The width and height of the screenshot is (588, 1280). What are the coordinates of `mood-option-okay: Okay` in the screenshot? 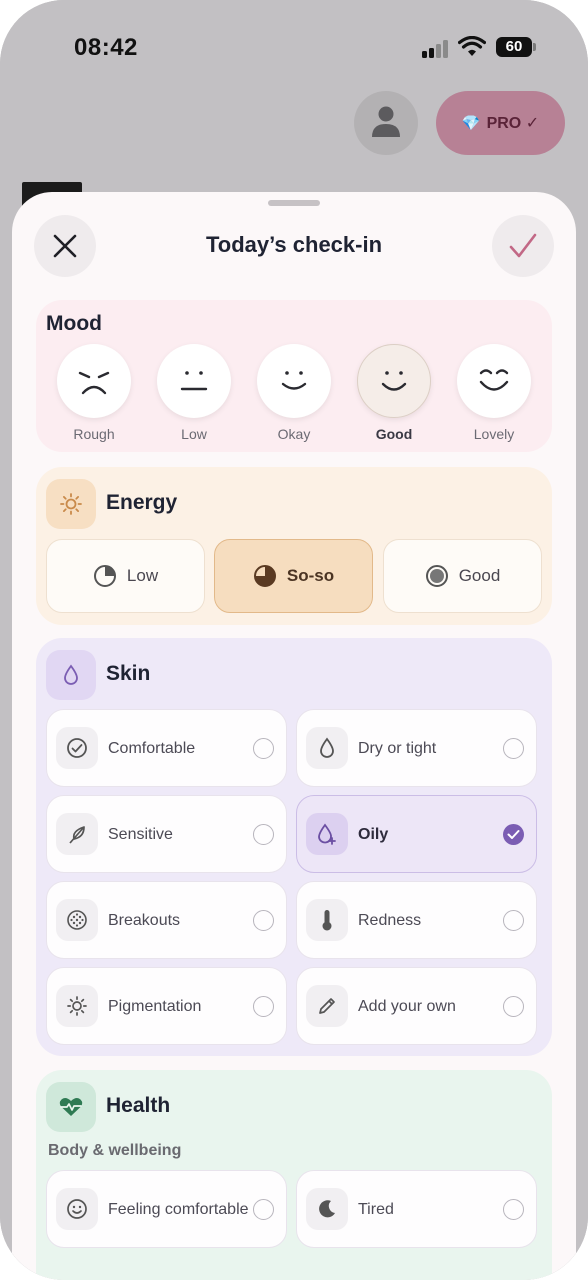 It's located at (294, 393).